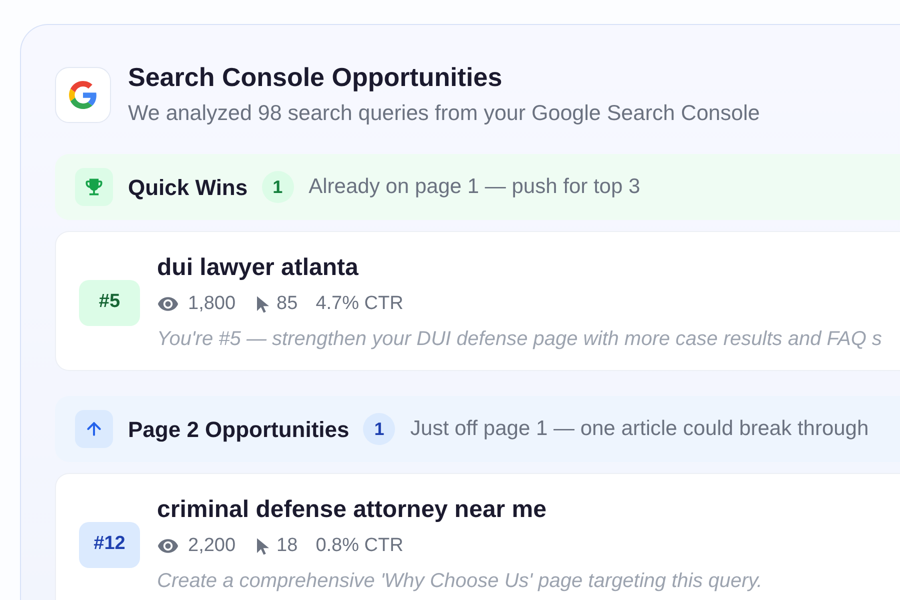  What do you see at coordinates (94, 187) in the screenshot?
I see `trophy-icon` at bounding box center [94, 187].